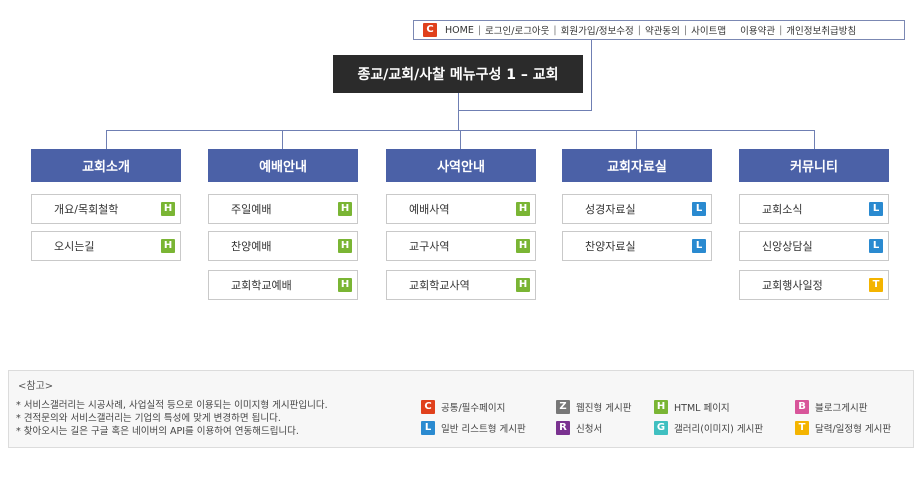  What do you see at coordinates (517, 30) in the screenshot?
I see `nav-link-login: 로그인/로그아웃` at bounding box center [517, 30].